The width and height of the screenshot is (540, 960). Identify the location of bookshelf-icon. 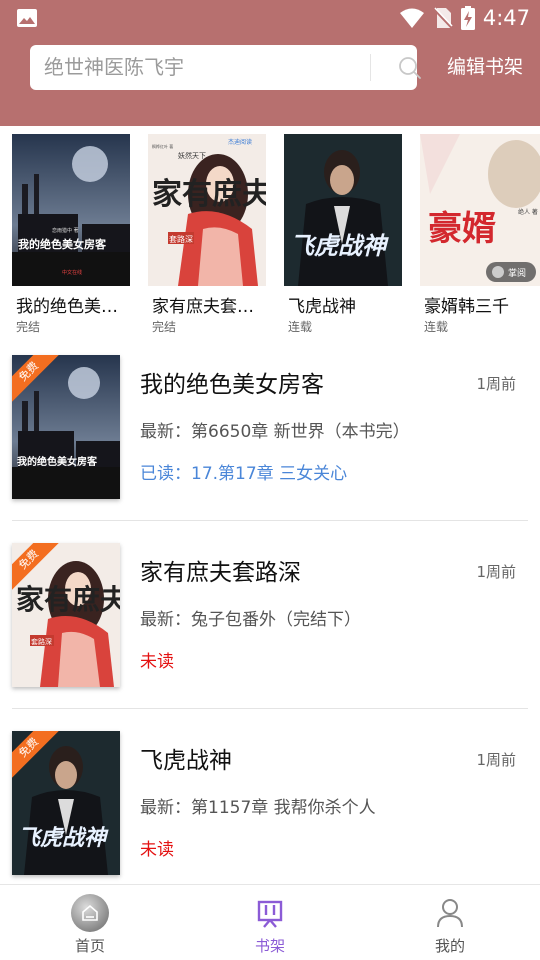
(270, 913).